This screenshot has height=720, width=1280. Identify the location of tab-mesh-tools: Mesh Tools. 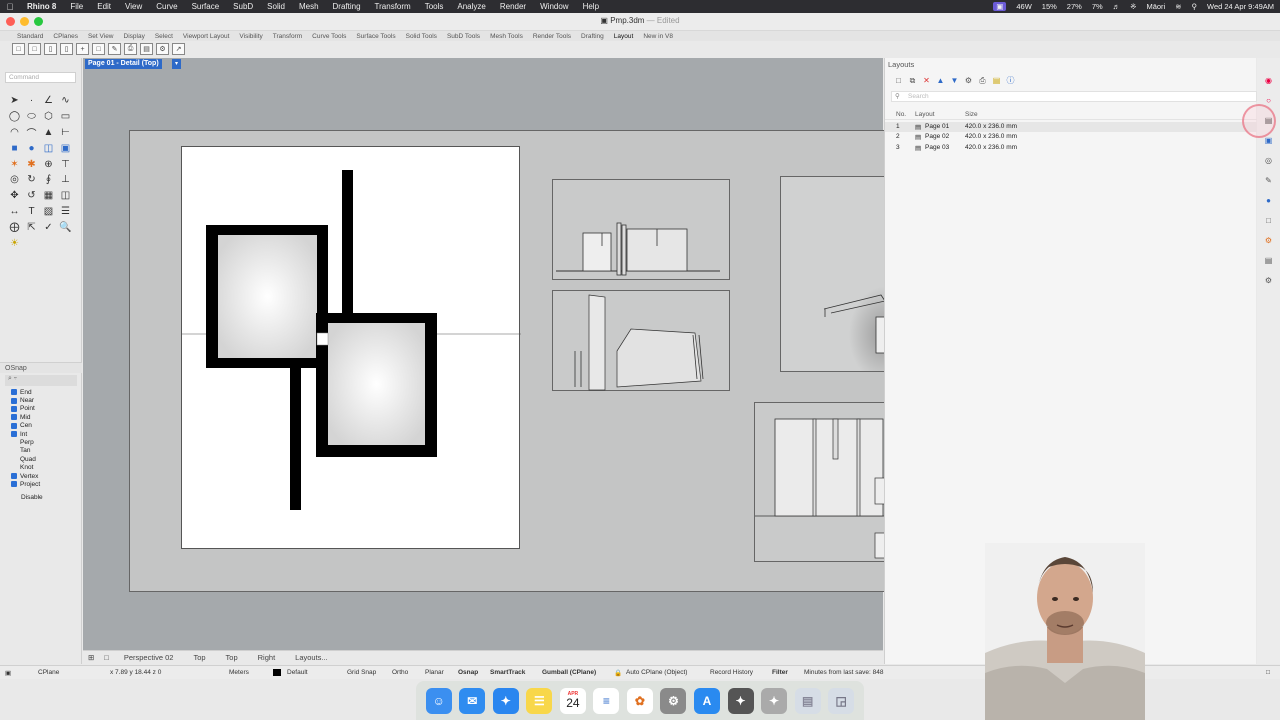
(506, 36).